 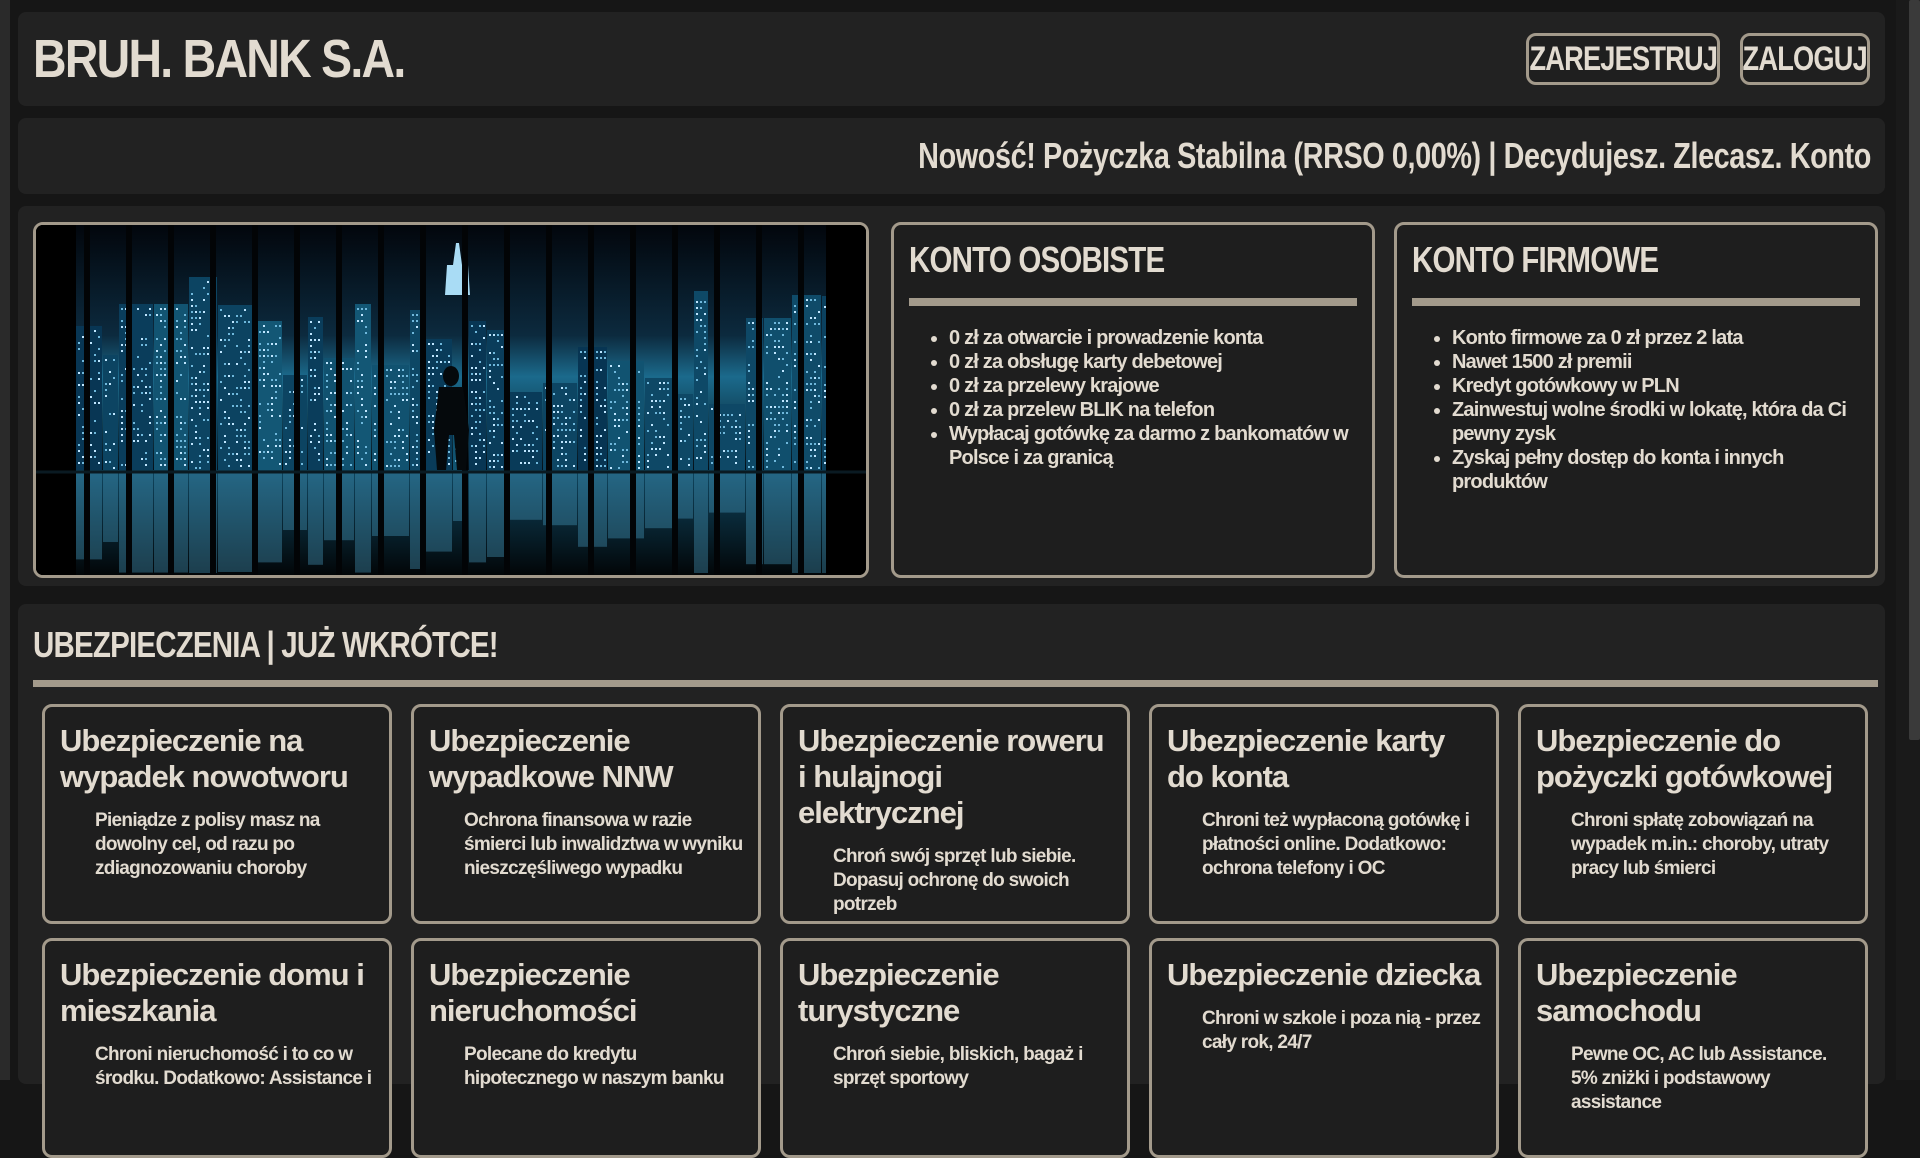 I want to click on login-label: ZALOGUJ, so click(x=1805, y=58).